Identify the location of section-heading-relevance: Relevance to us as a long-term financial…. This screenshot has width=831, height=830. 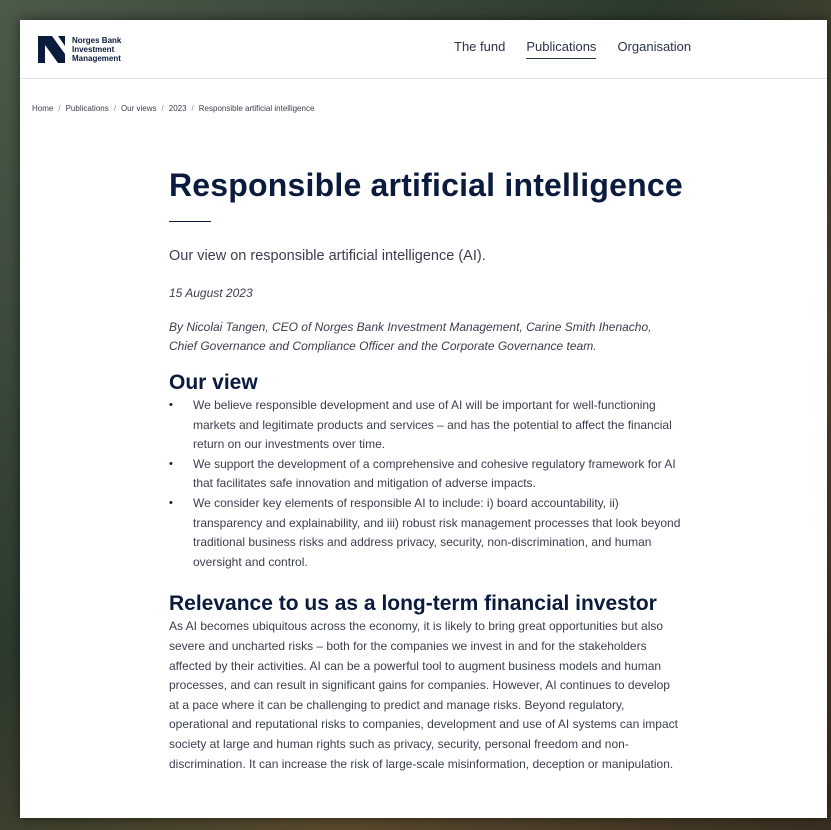
(413, 604).